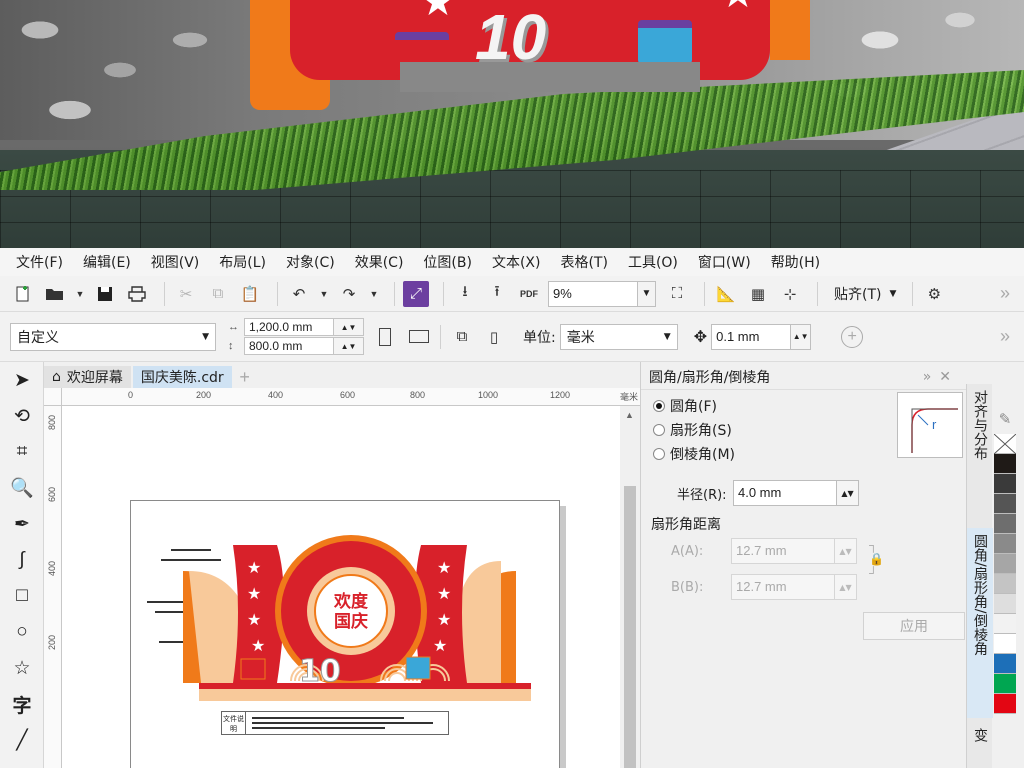  What do you see at coordinates (785, 493) in the screenshot?
I see `radius-input: 4.0 mm` at bounding box center [785, 493].